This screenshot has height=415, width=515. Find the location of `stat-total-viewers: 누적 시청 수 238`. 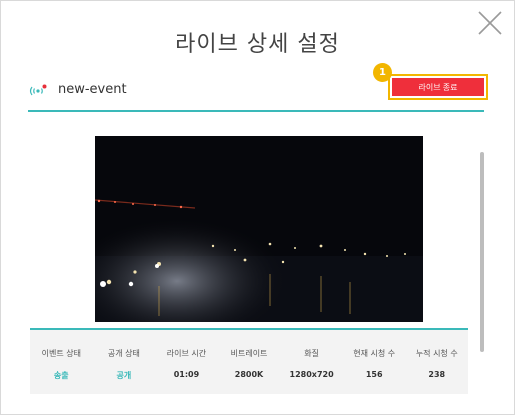

stat-total-viewers: 누적 시청 수 238 is located at coordinates (436, 362).